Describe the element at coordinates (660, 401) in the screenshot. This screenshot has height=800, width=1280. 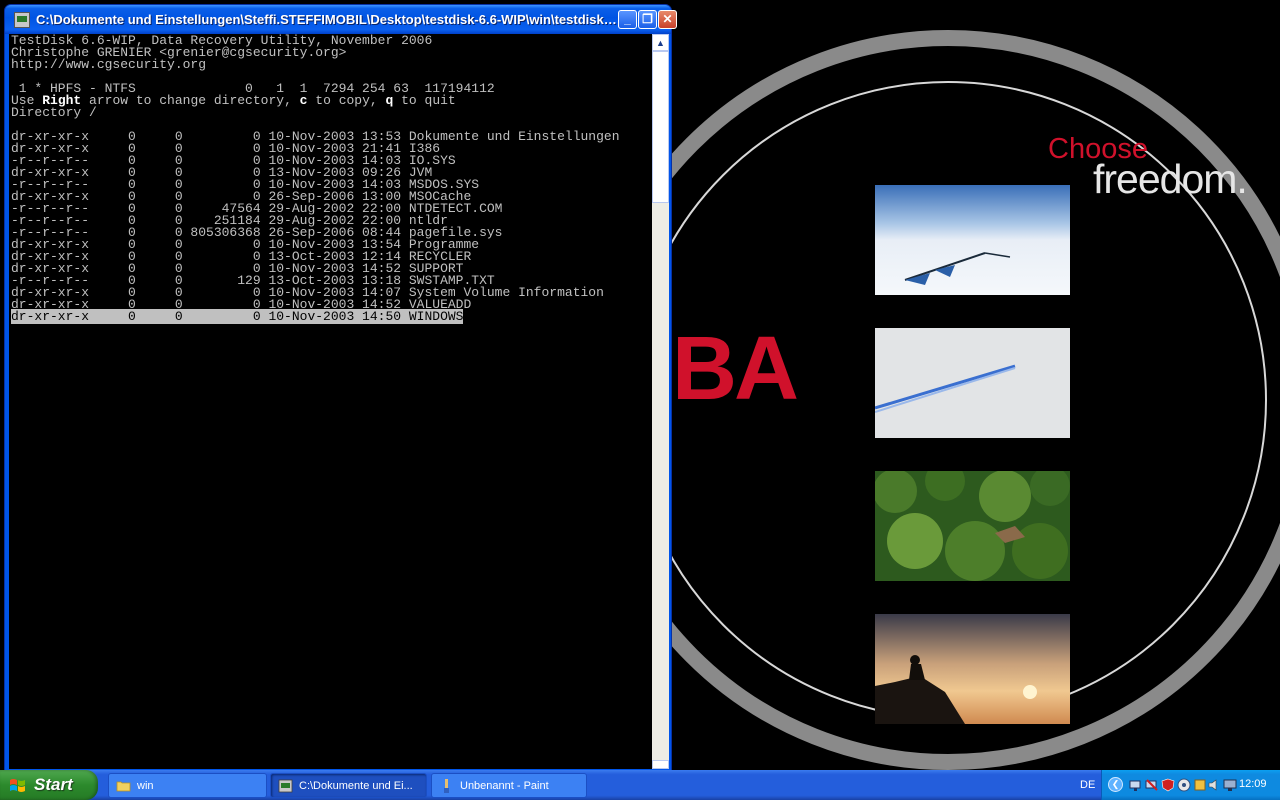
I see `vertical-scrollbar: ▲` at that location.